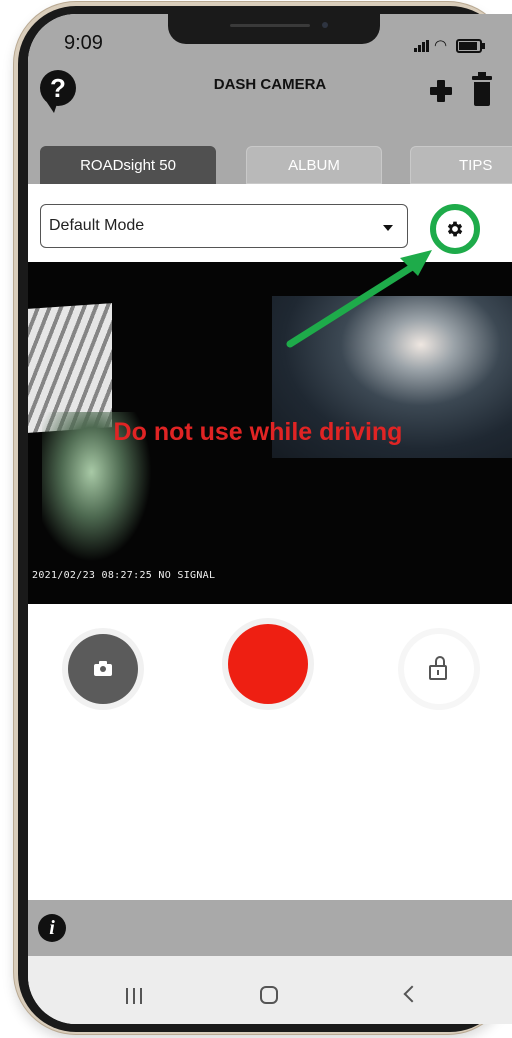 The height and width of the screenshot is (1038, 512). What do you see at coordinates (128, 165) in the screenshot?
I see `tab-roadsight: ROADsight 50` at bounding box center [128, 165].